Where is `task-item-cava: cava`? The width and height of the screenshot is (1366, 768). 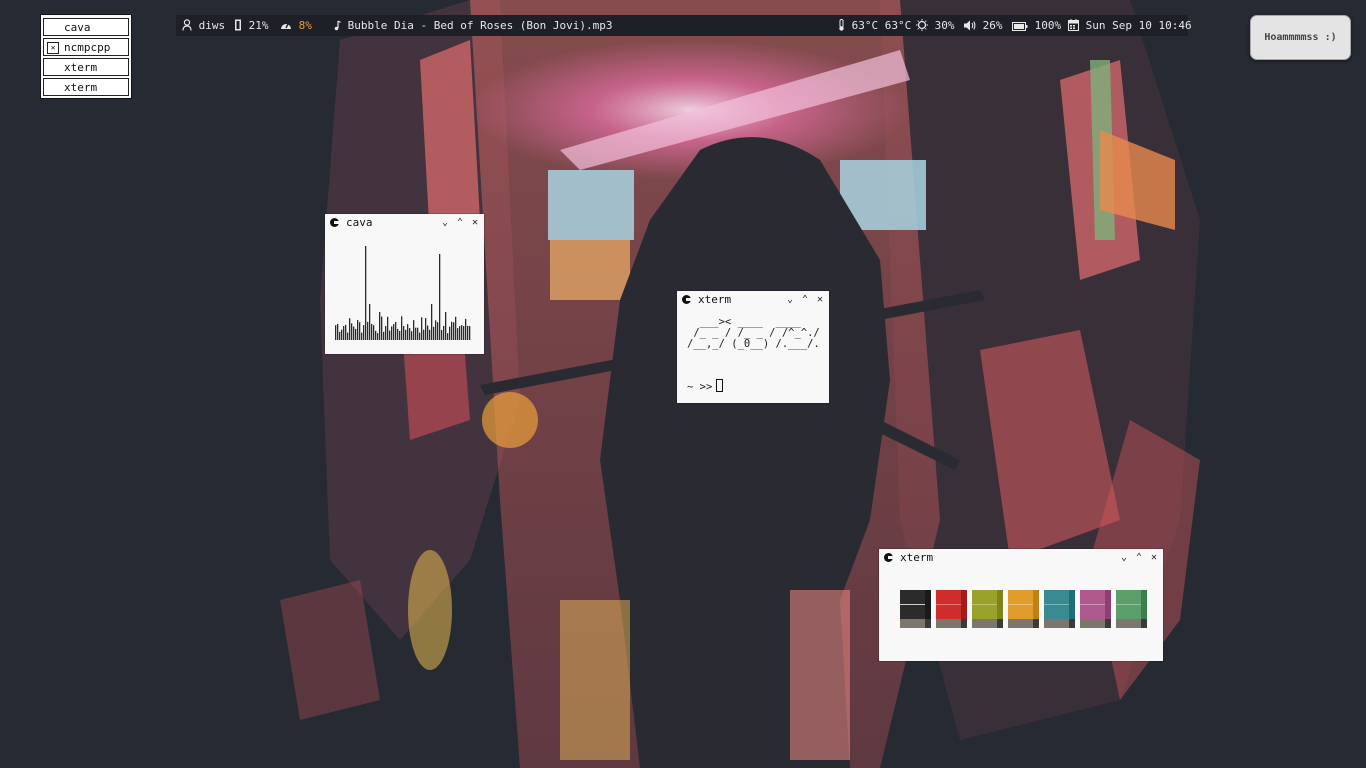
task-item-cava: cava is located at coordinates (86, 27).